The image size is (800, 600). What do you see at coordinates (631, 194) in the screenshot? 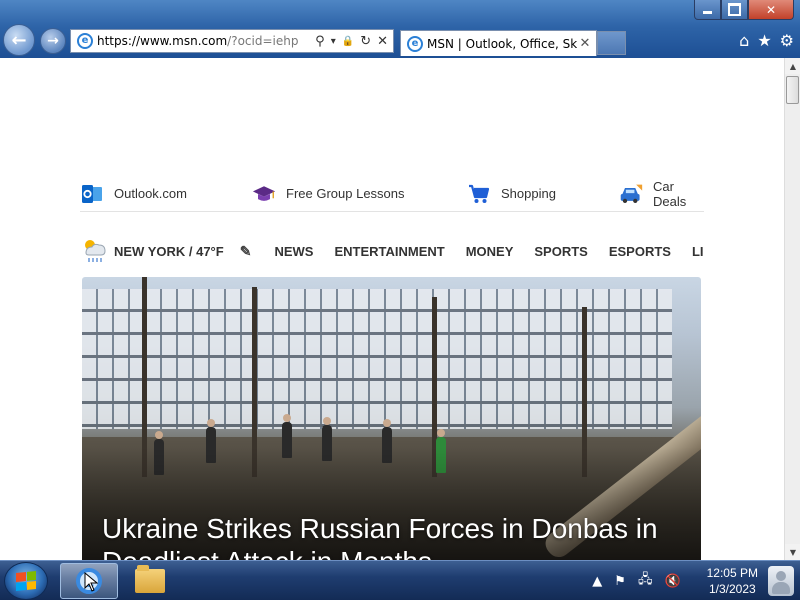
I see `car-icon` at bounding box center [631, 194].